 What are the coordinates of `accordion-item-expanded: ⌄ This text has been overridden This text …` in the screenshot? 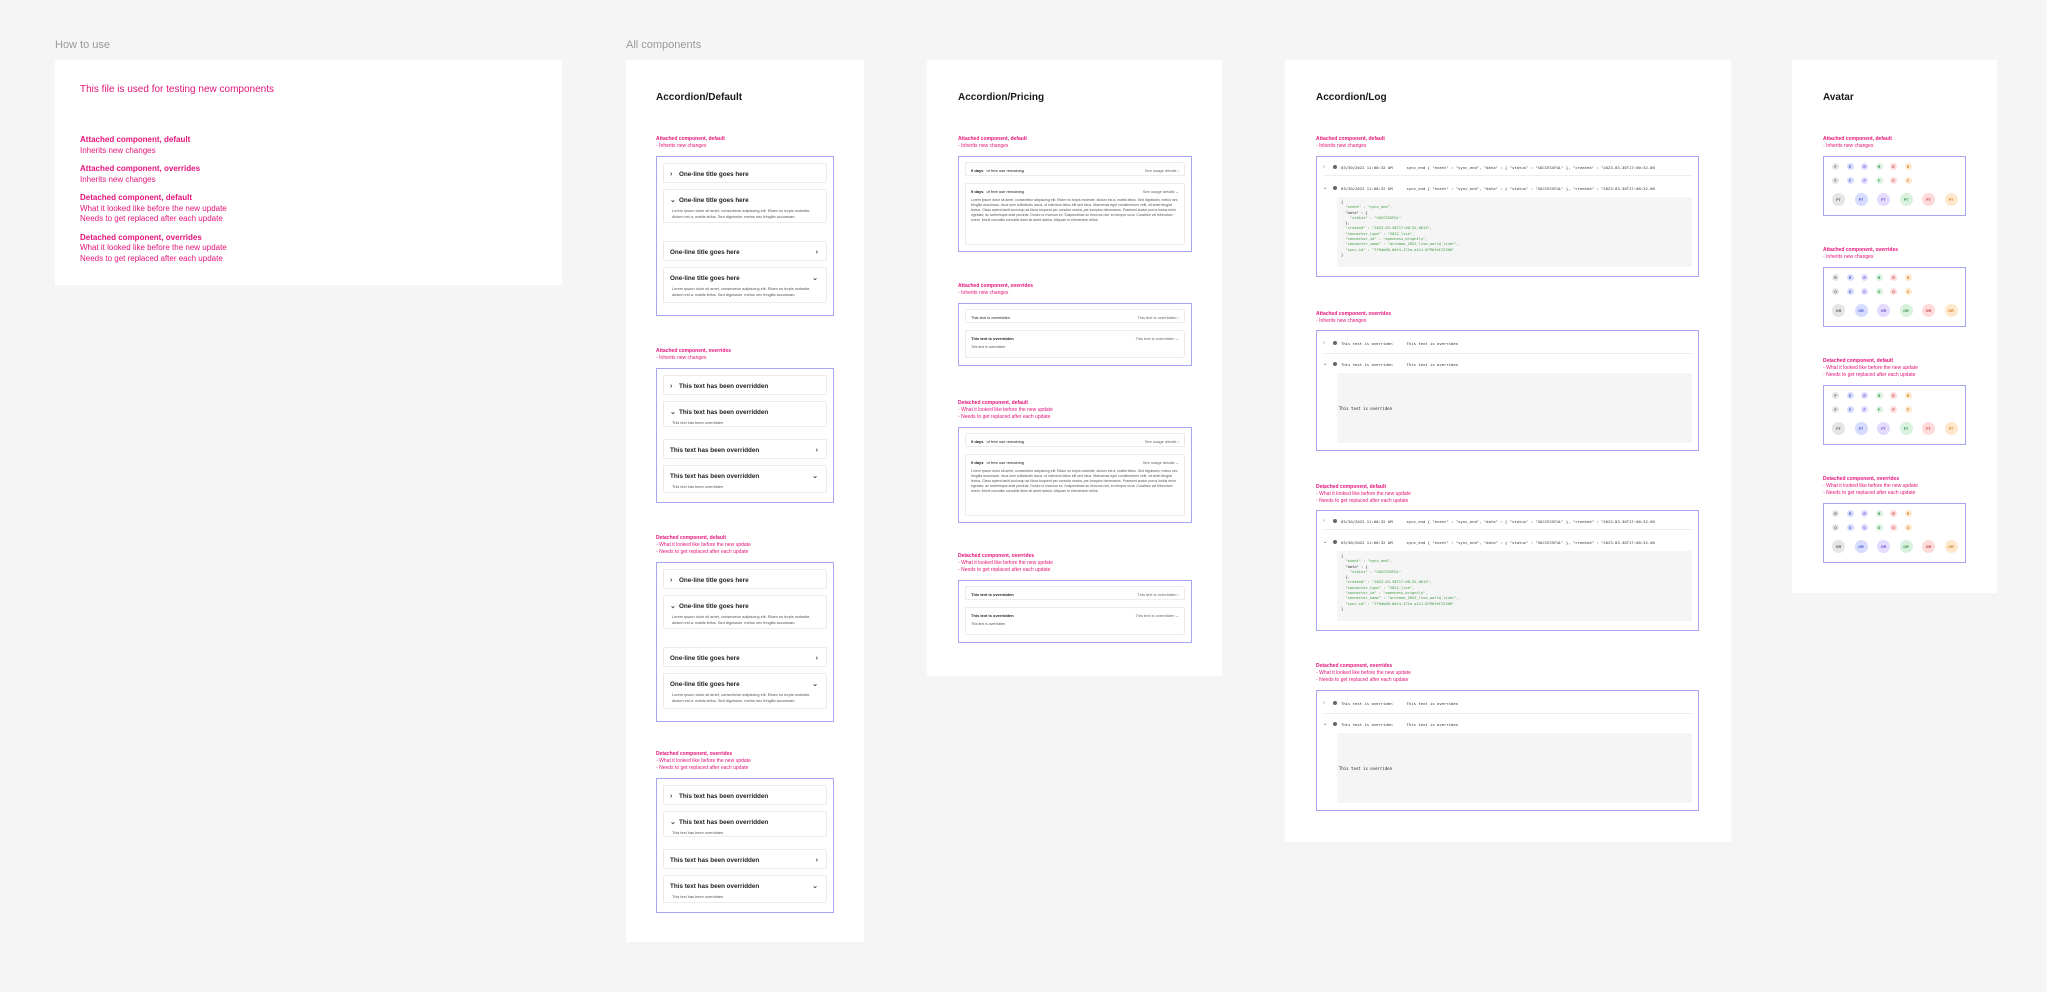 It's located at (745, 414).